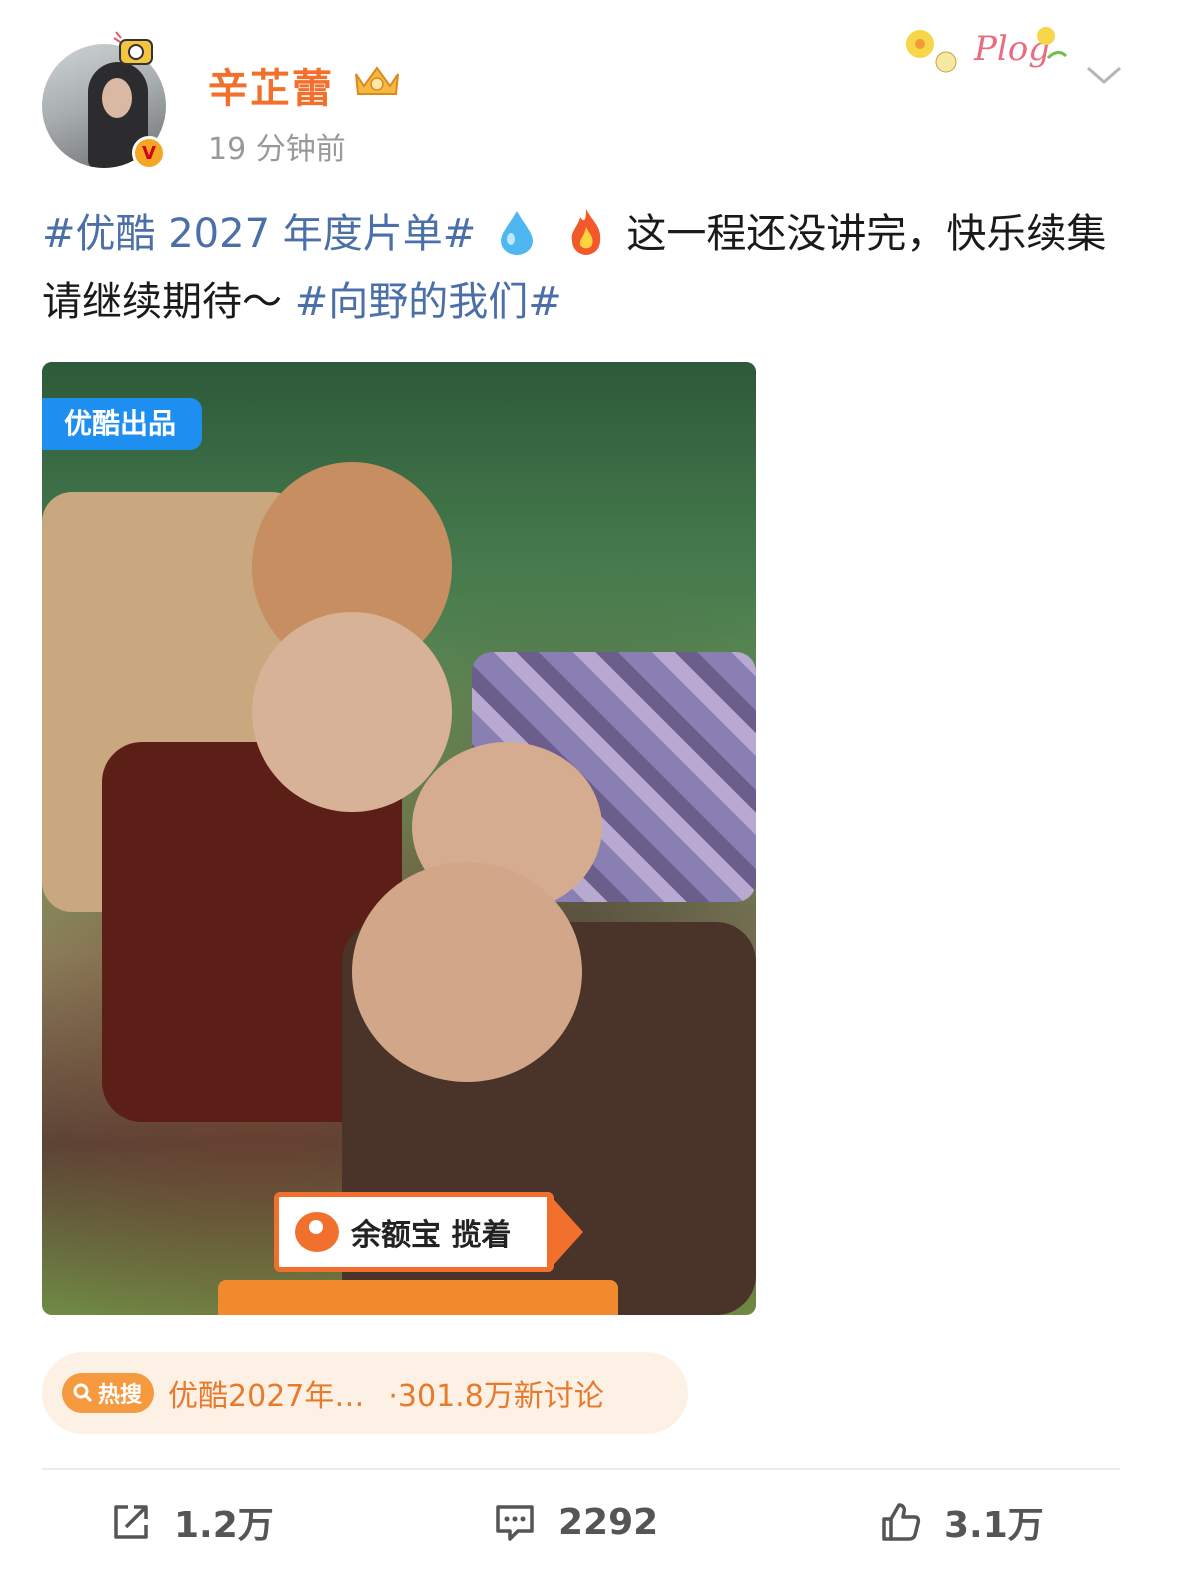 The height and width of the screenshot is (1592, 1179). Describe the element at coordinates (259, 234) in the screenshot. I see `hashtag-link: #优酷 2027 年度片单#` at that location.